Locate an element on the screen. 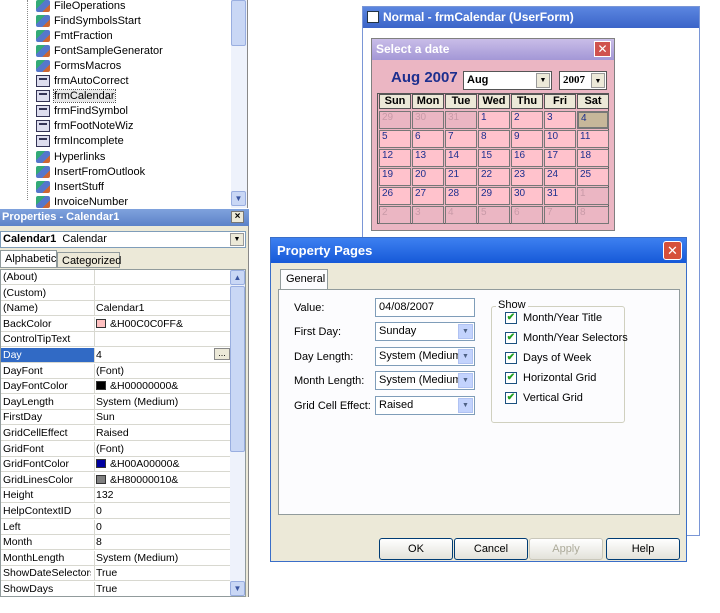  property-value: &H00000000& is located at coordinates (162, 386).